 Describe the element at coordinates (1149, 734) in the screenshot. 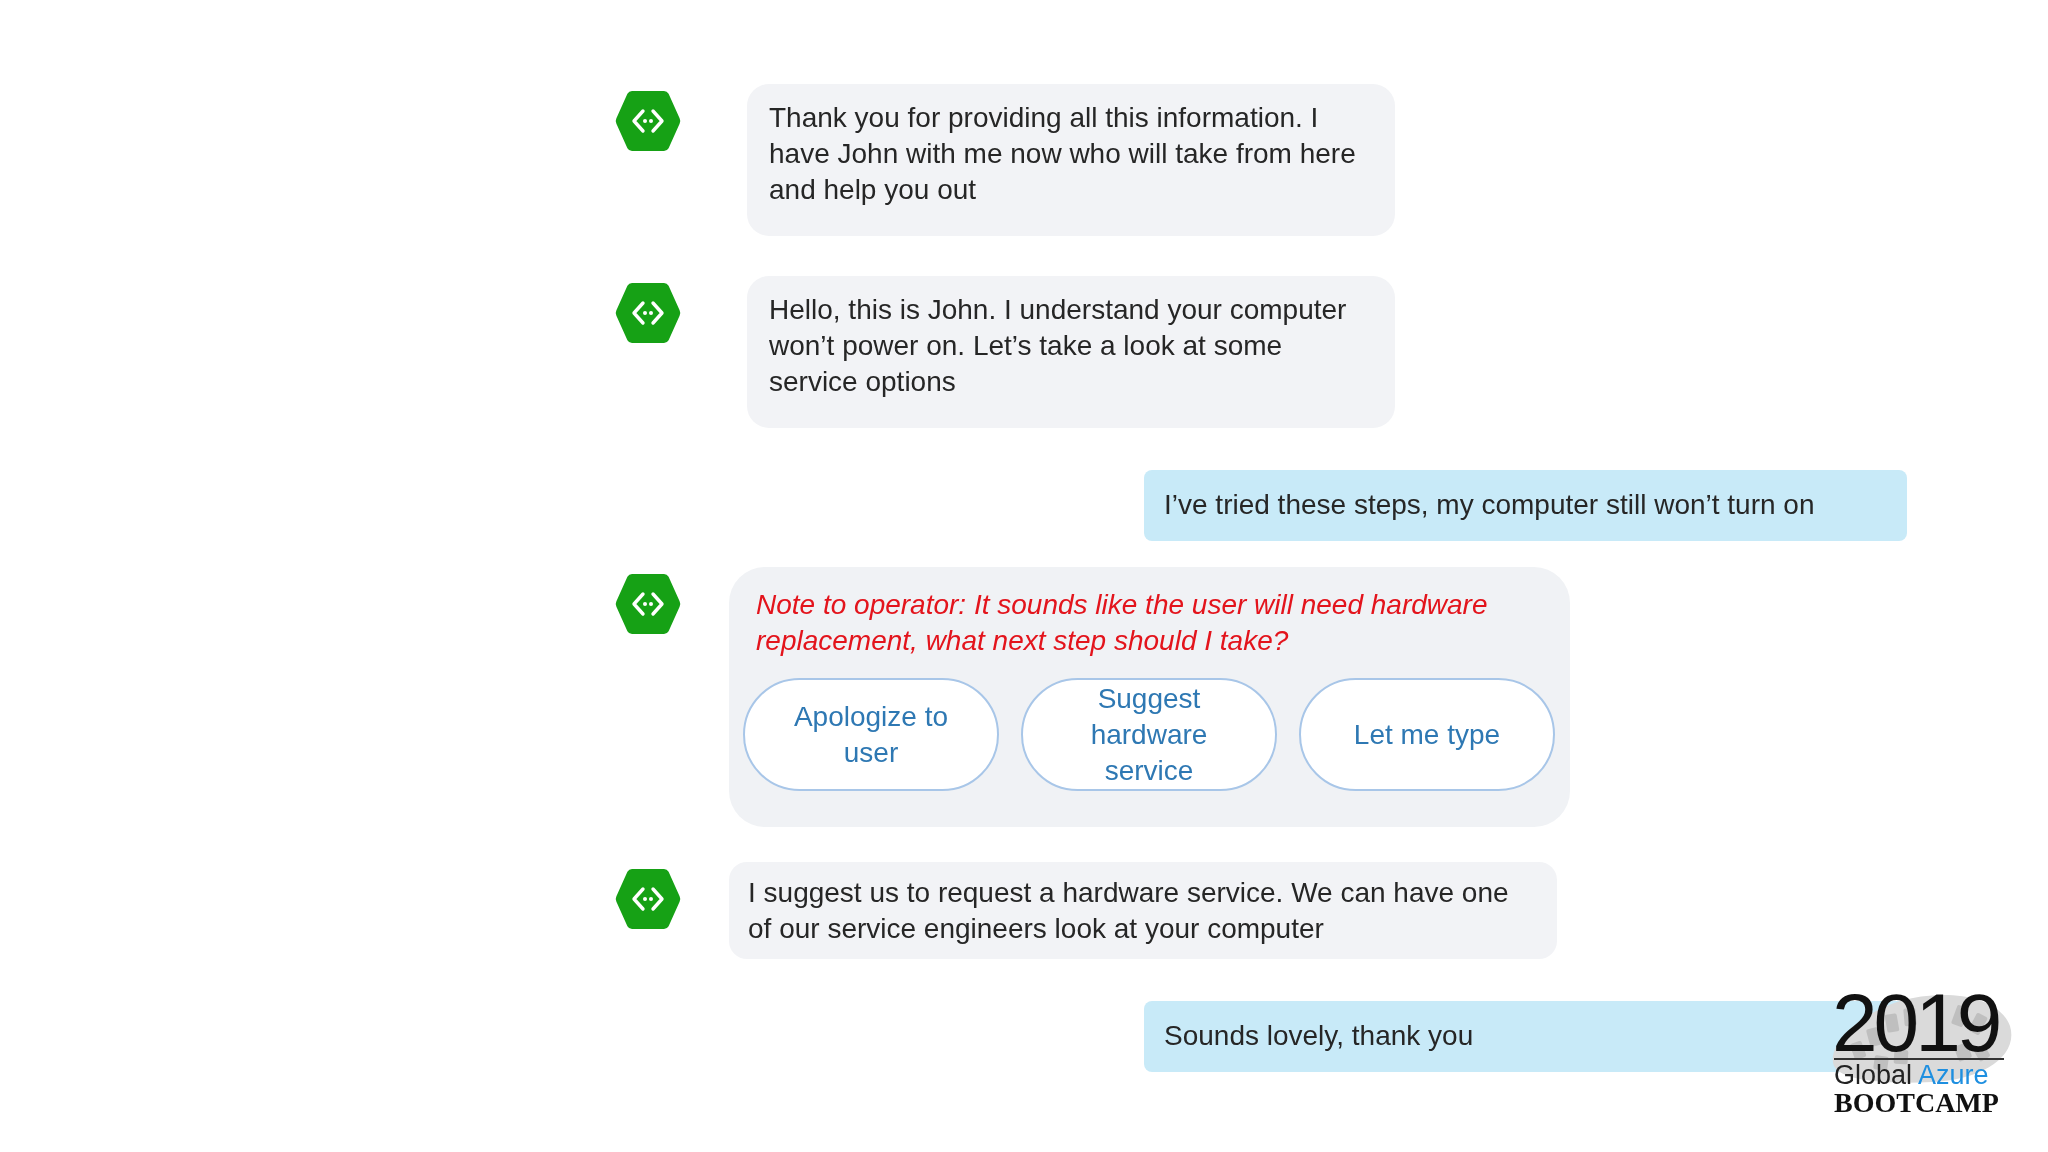

I see `choice-button: Suggest hardware service` at that location.